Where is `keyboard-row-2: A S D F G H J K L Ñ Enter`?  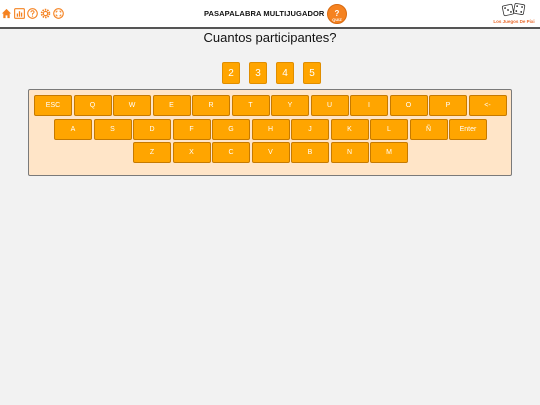 keyboard-row-2: A S D F G H J K L Ñ Enter is located at coordinates (270, 129).